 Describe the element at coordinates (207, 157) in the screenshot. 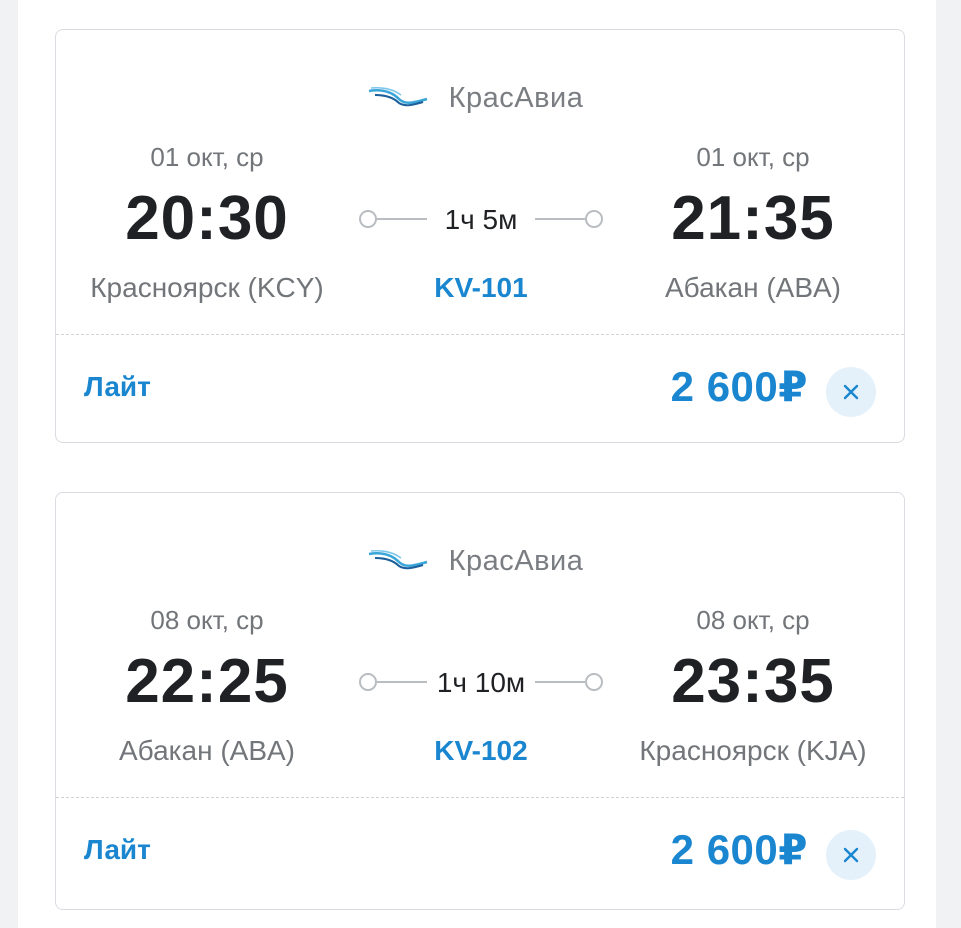

I see `departure-date: 01 окт, ср` at that location.